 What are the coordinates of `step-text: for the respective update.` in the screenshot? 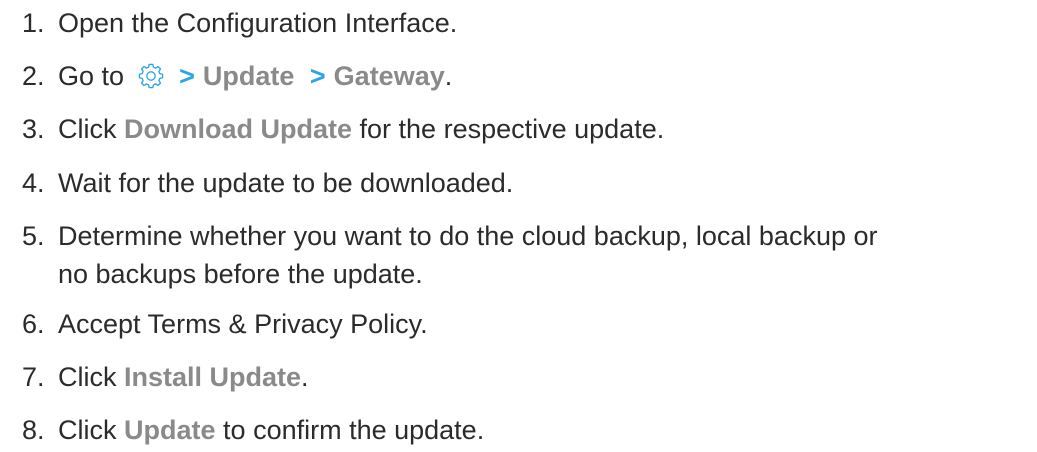 It's located at (512, 129).